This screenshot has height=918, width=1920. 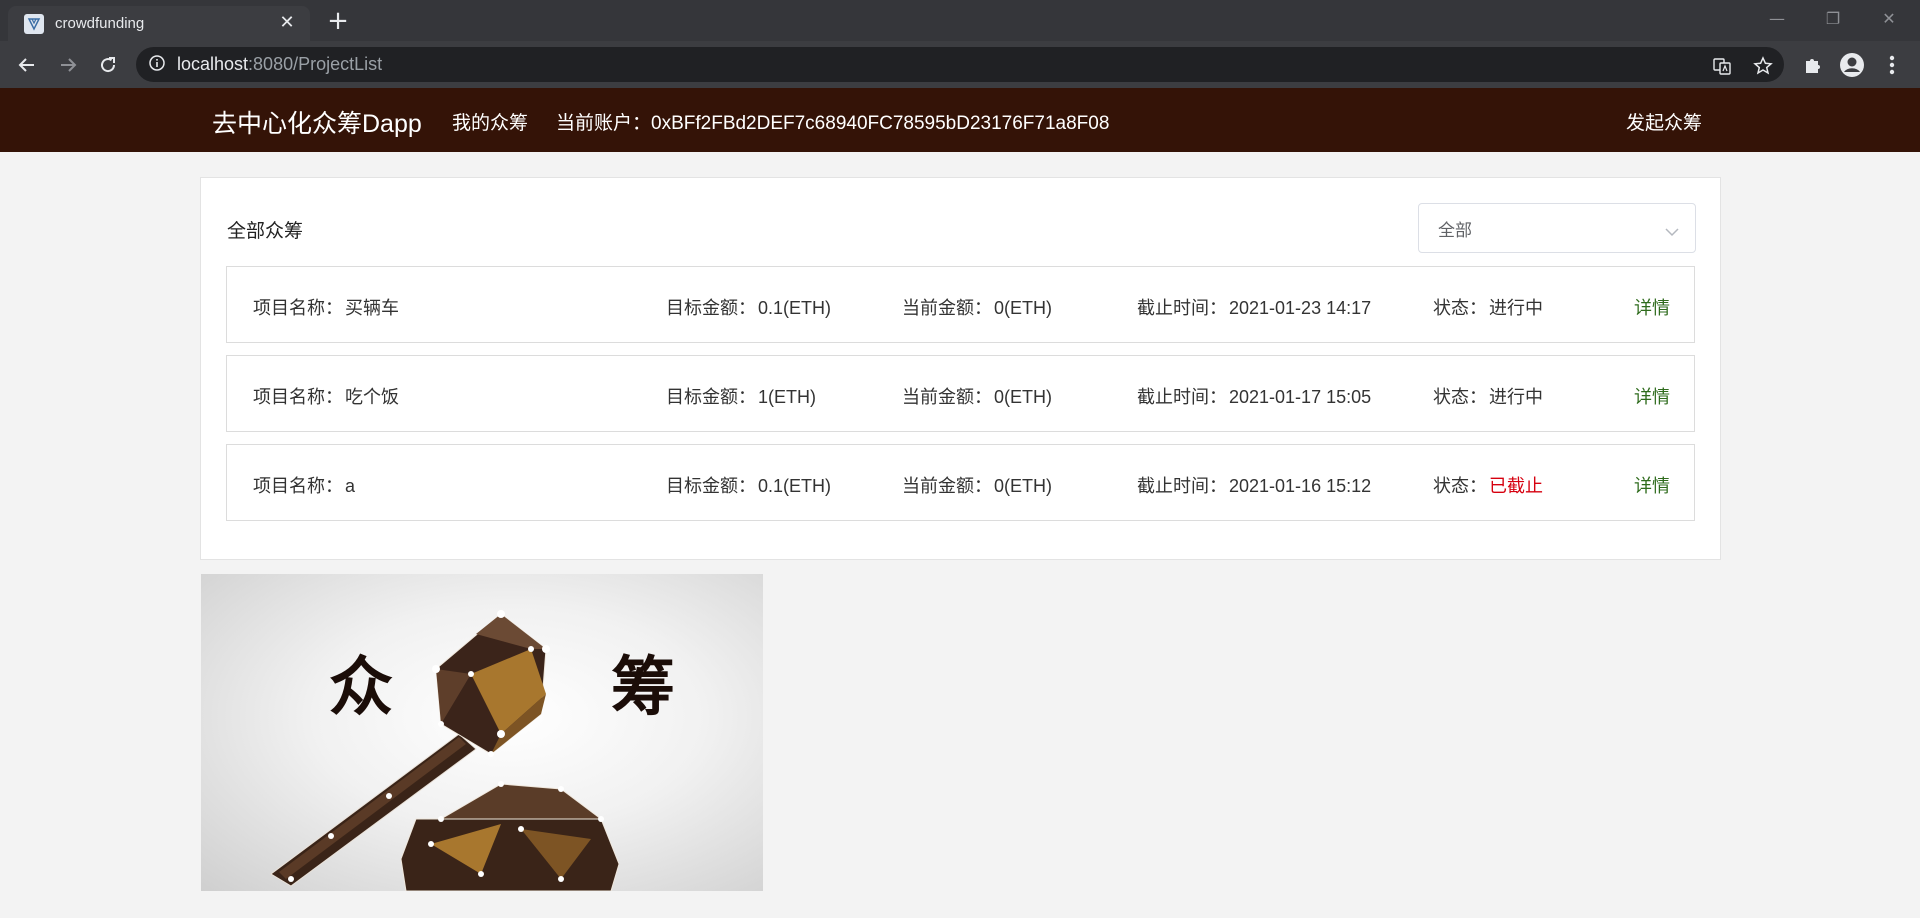 I want to click on site-info-icon, so click(x=157, y=64).